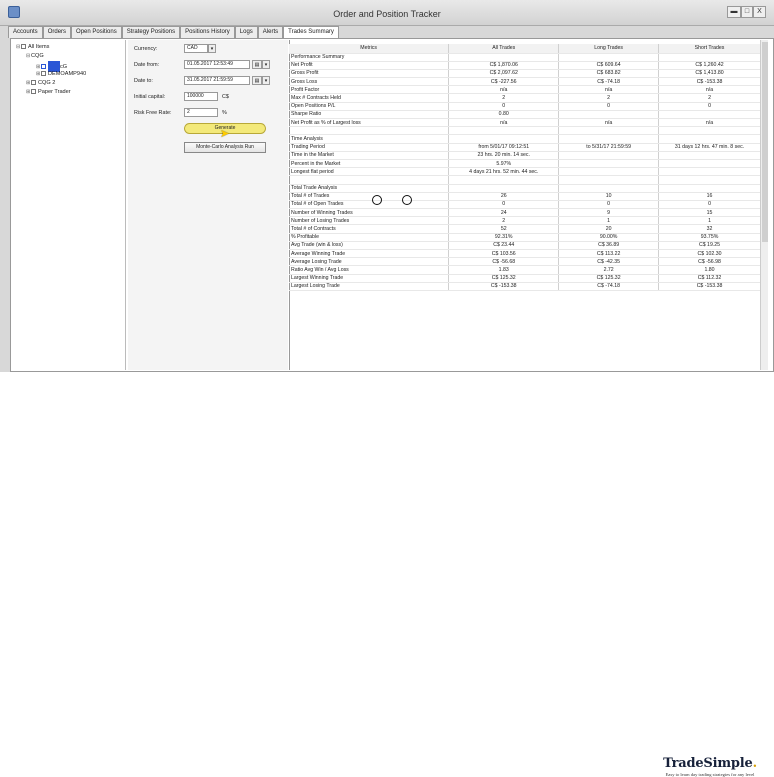  Describe the element at coordinates (43, 66) in the screenshot. I see `checked-checkbox-icon` at that location.